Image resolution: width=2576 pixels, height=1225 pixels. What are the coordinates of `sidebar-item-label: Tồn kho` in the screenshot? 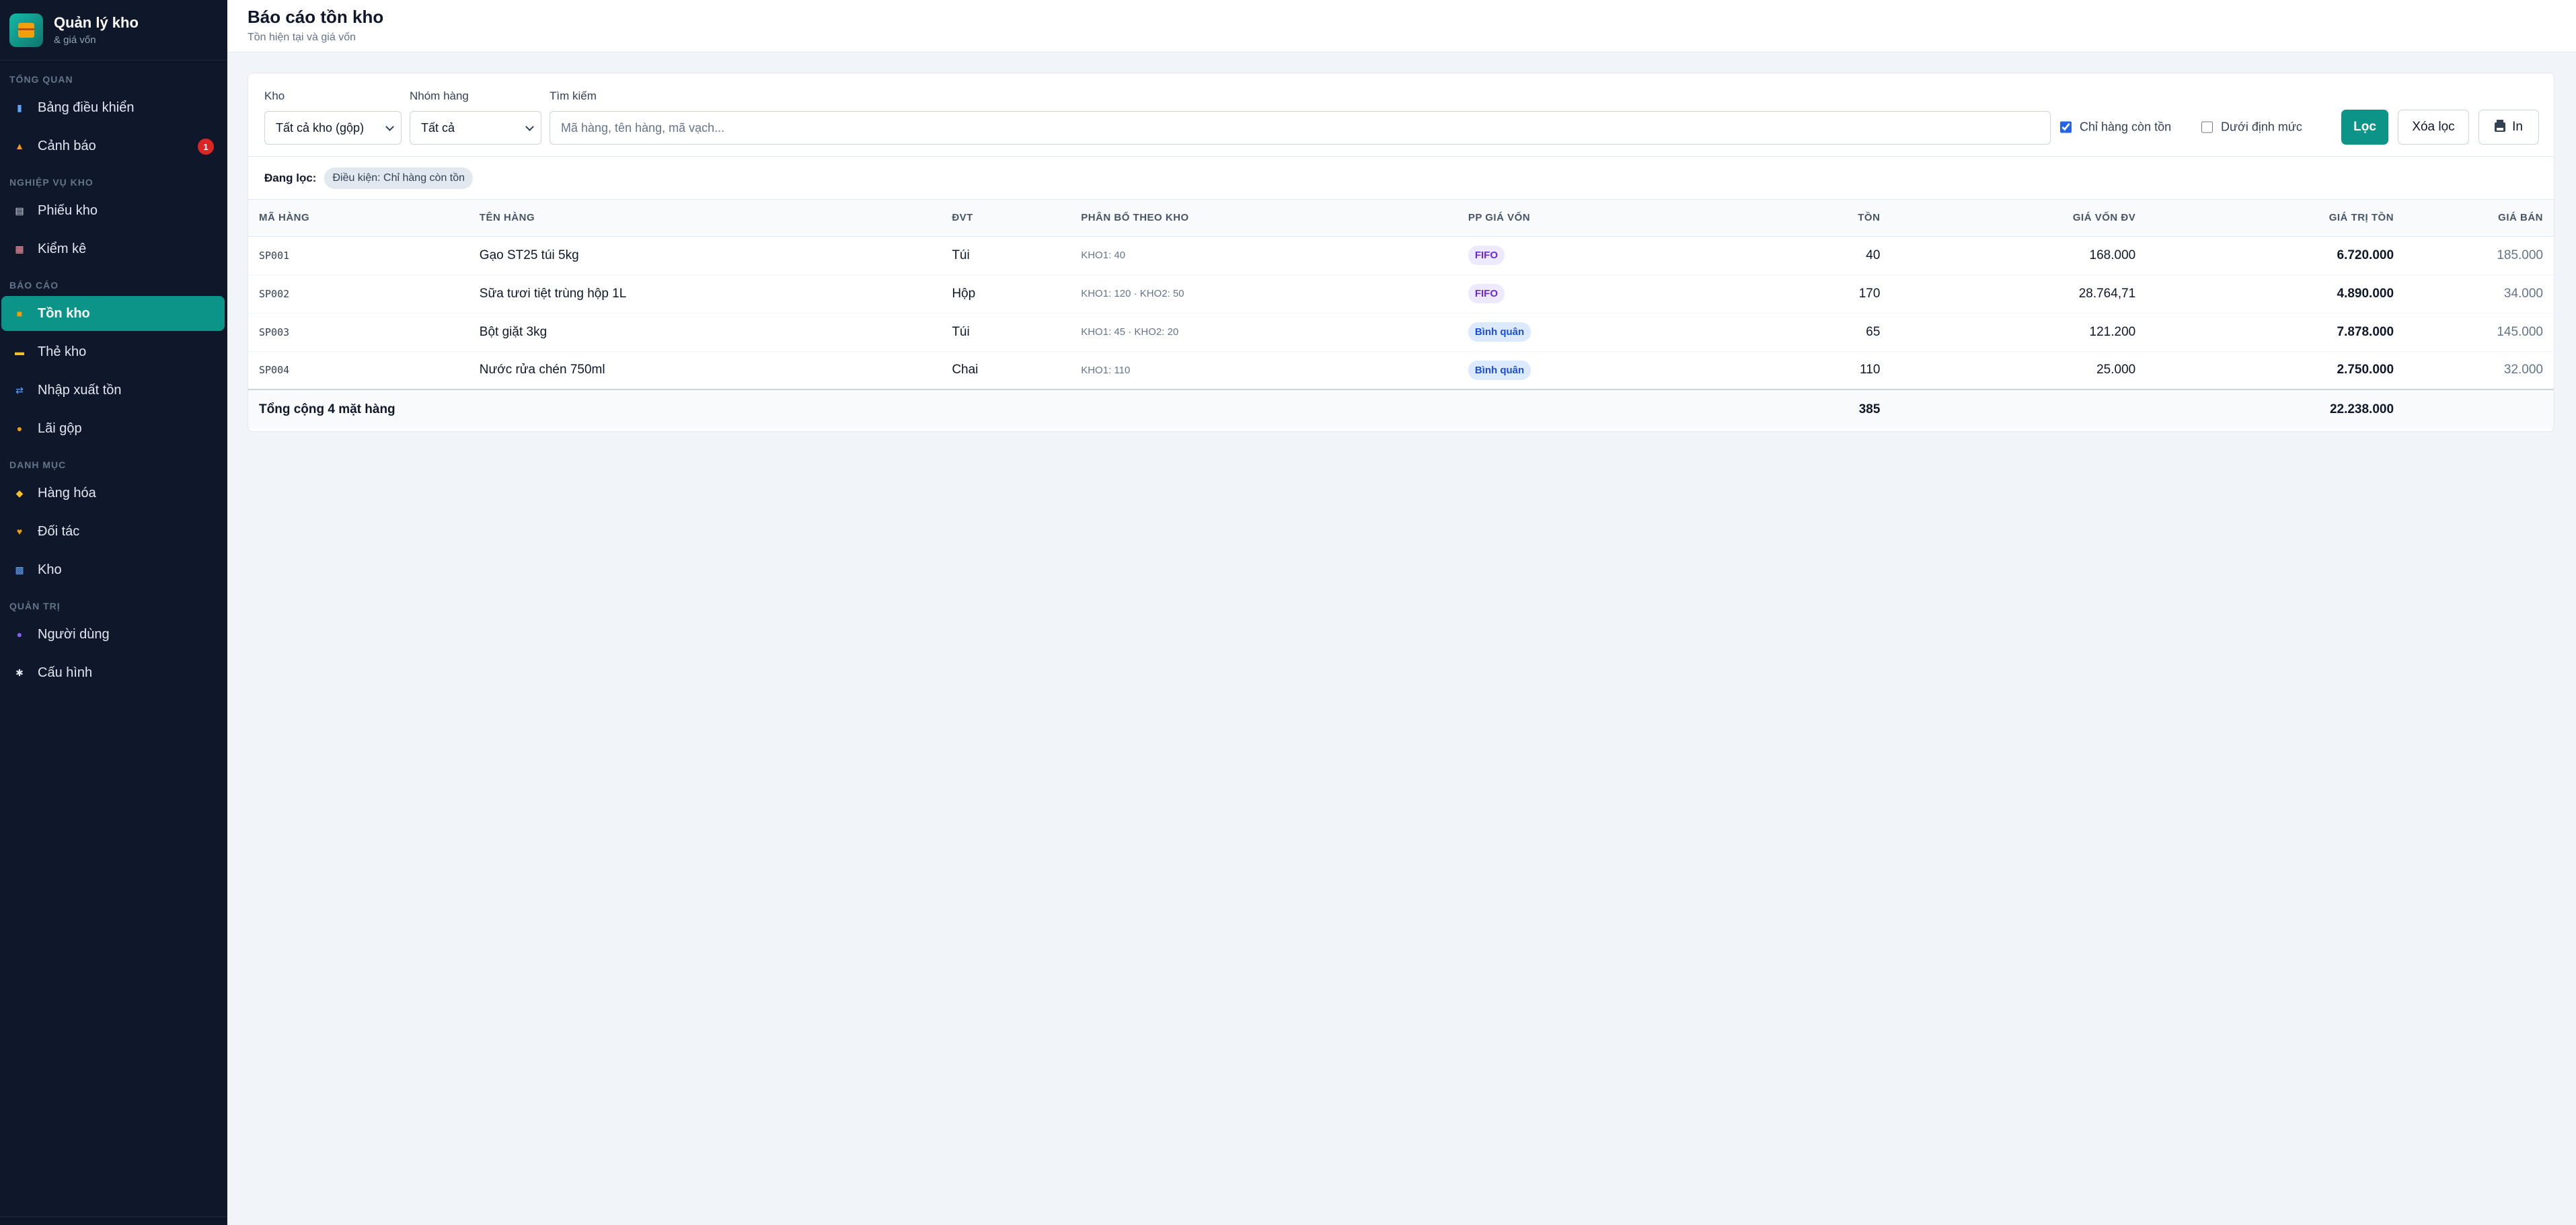 It's located at (64, 313).